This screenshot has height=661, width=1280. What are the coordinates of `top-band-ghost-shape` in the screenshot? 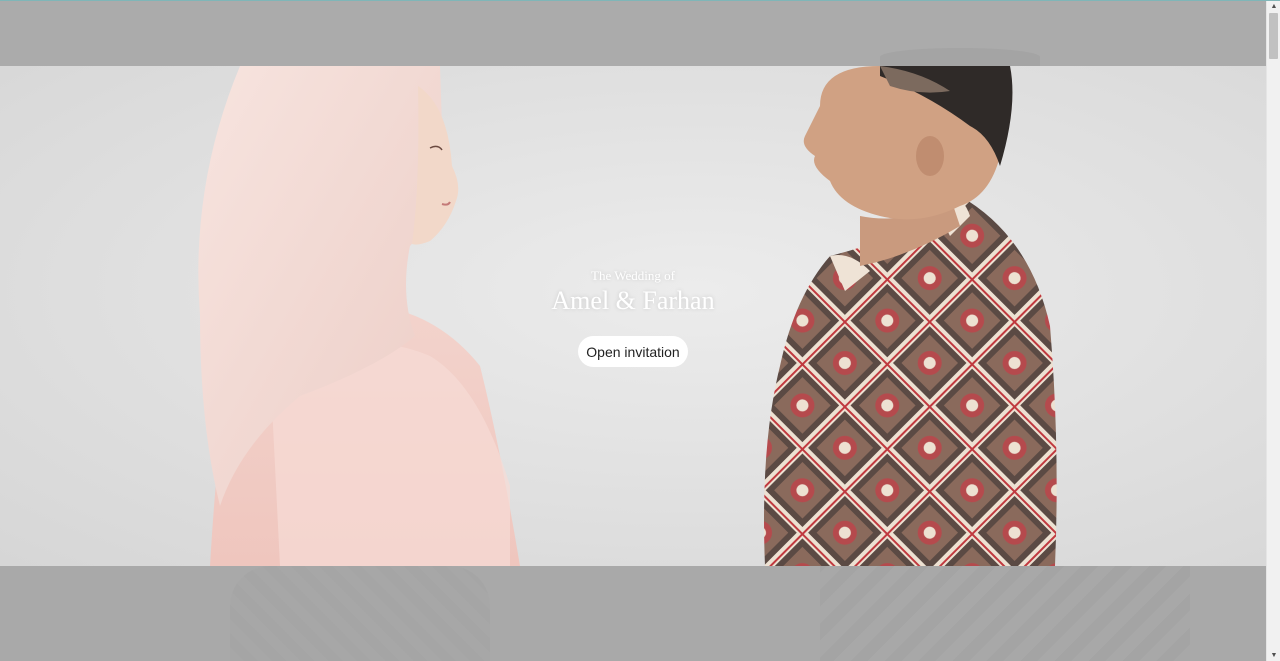 It's located at (960, 57).